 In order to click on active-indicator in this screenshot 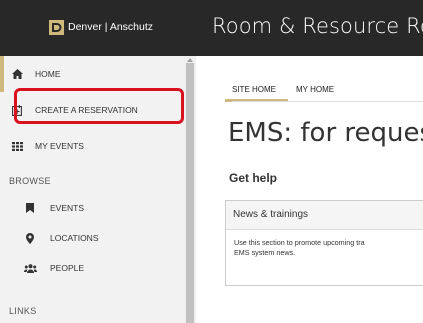, I will do `click(2, 74)`.